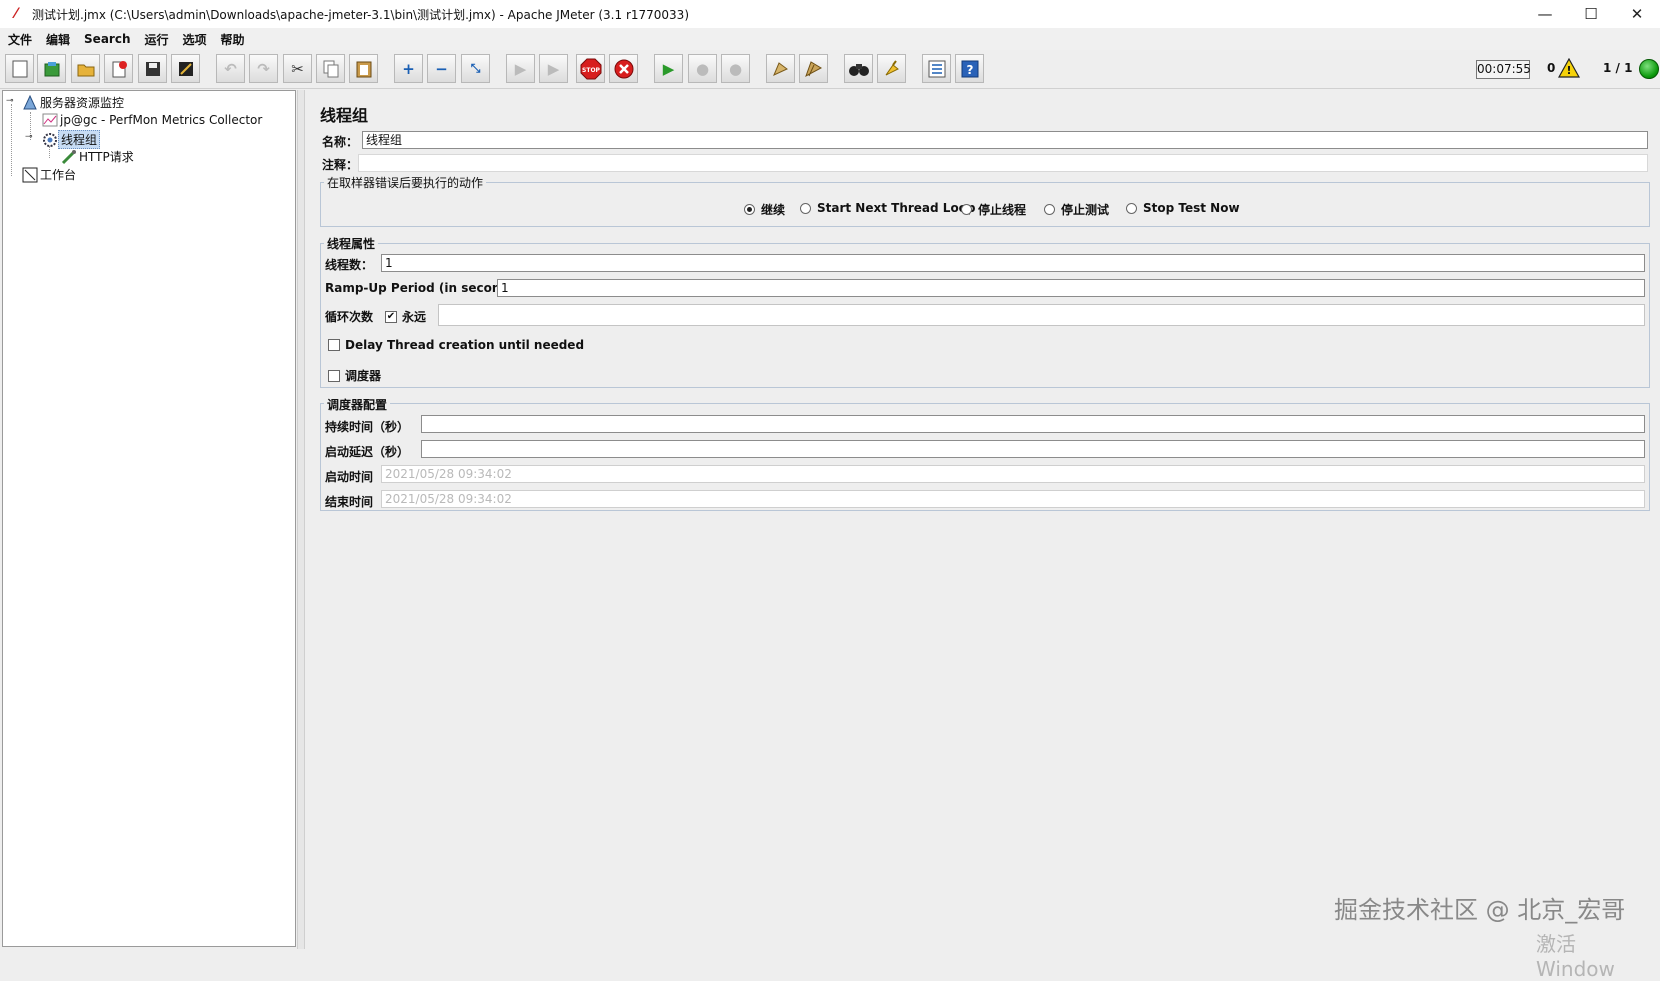 This screenshot has height=981, width=1660. Describe the element at coordinates (1637, 14) in the screenshot. I see `close-button: ✕` at that location.